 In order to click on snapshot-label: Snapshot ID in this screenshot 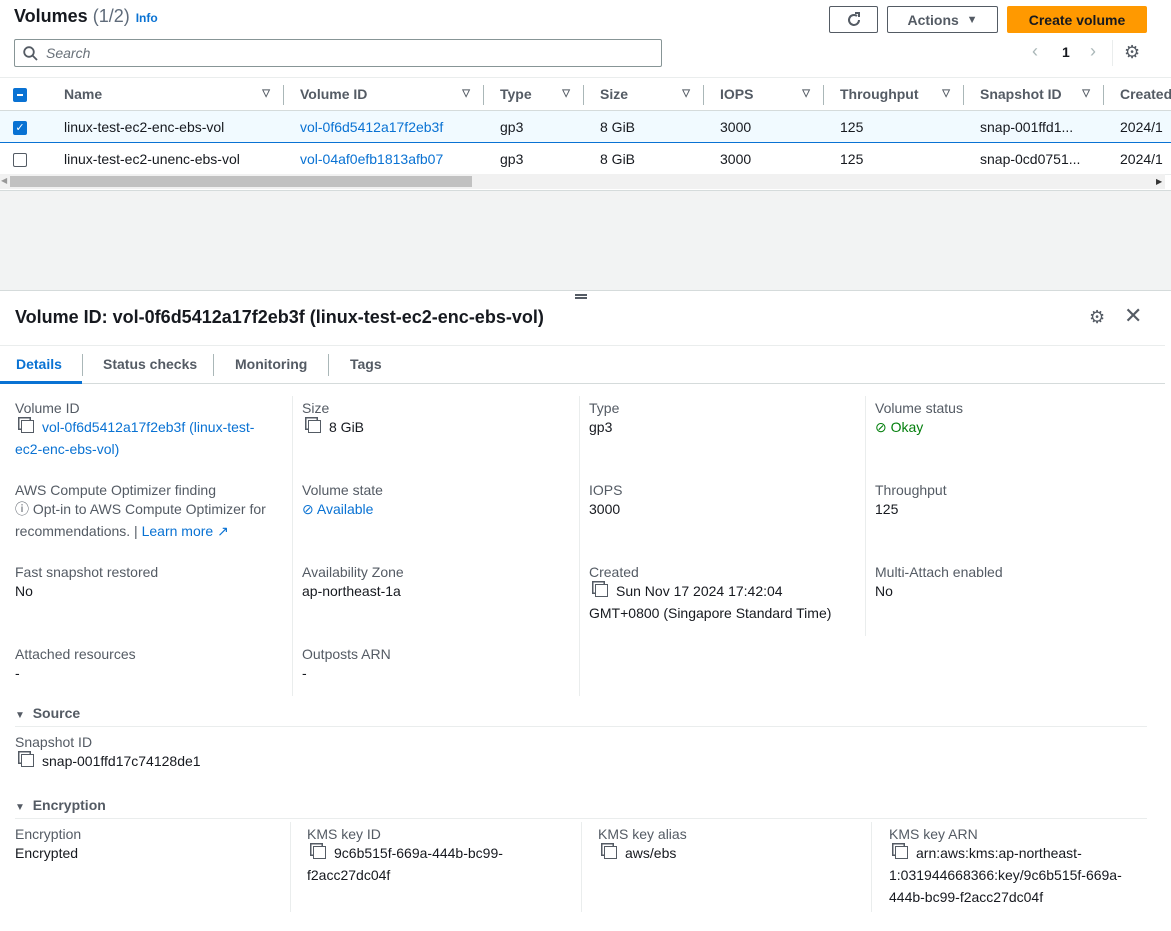, I will do `click(54, 742)`.